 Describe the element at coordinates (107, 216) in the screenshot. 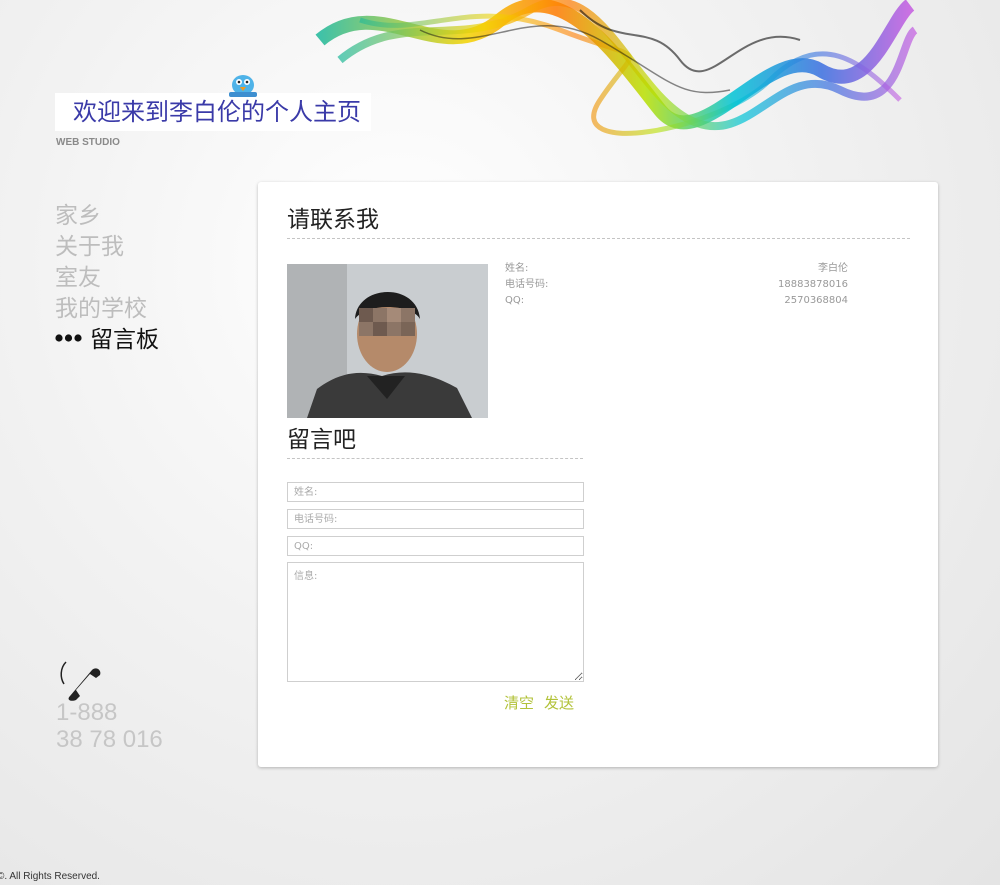

I see `nav-item-hometown: 家乡` at that location.